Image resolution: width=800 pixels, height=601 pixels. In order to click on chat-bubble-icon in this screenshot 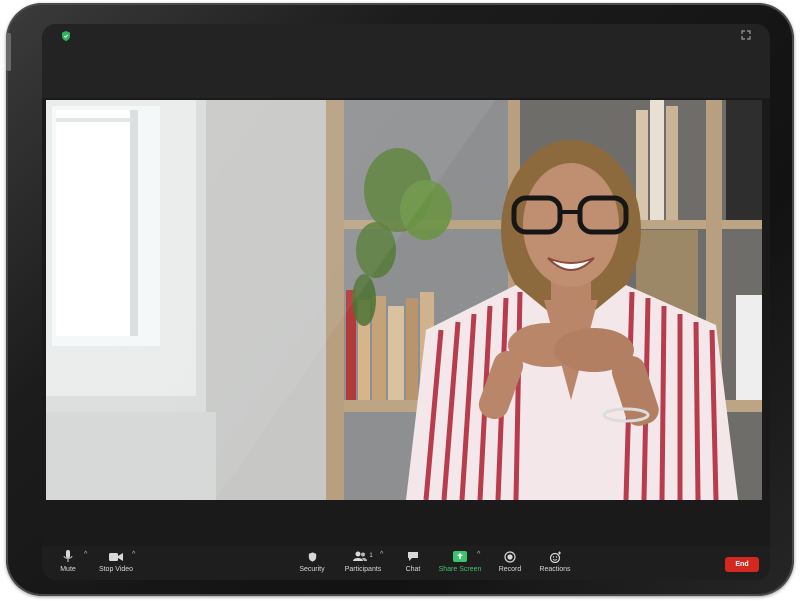, I will do `click(413, 556)`.